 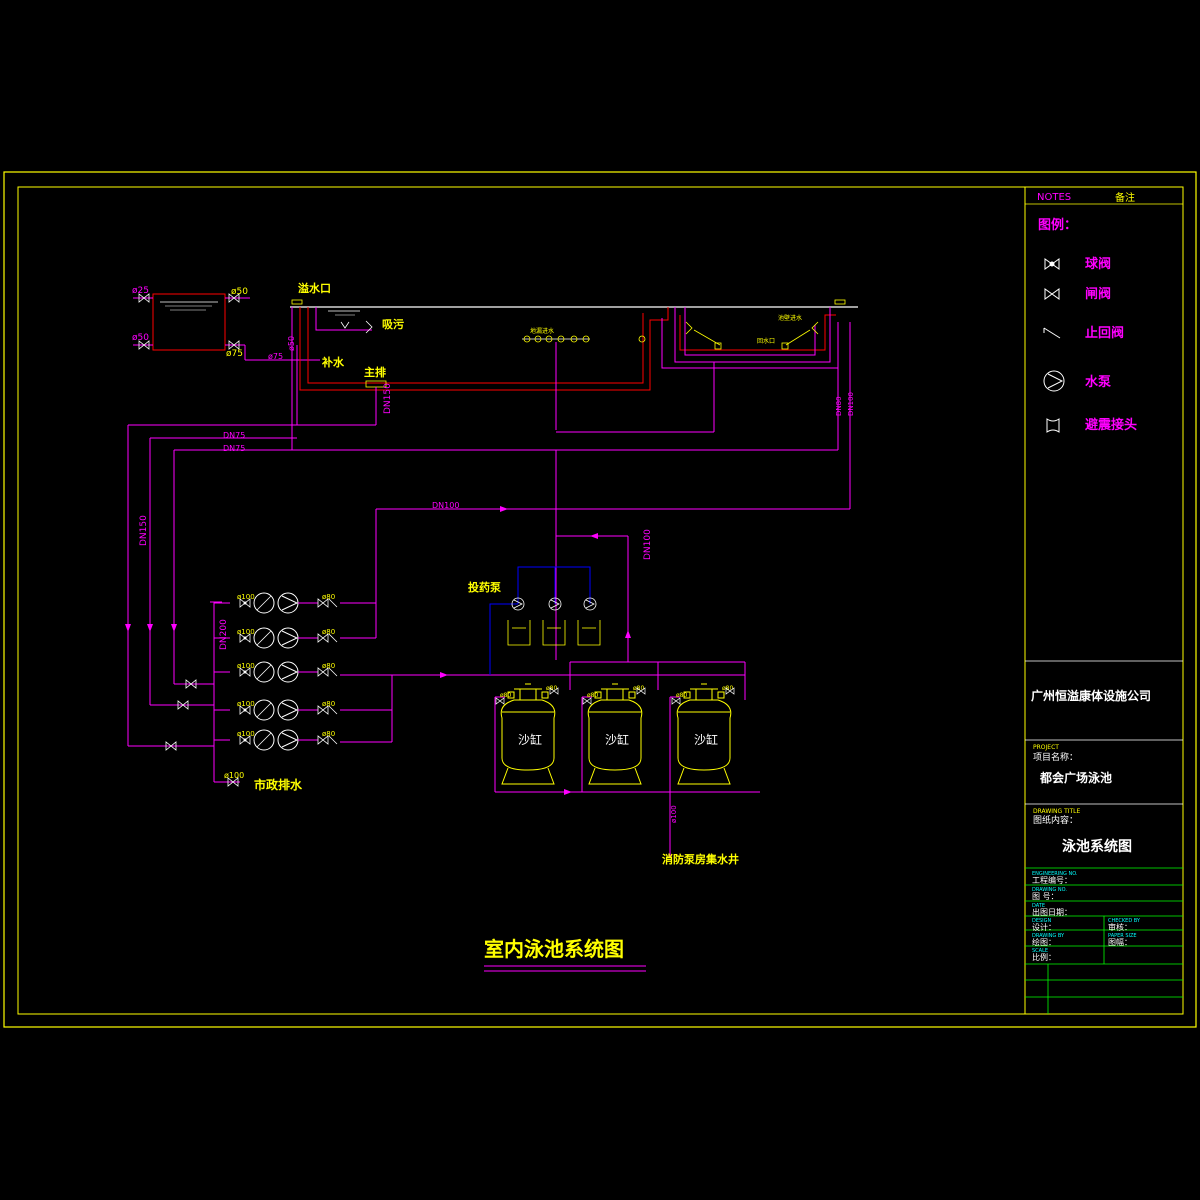 I want to click on label-dn75-a: DN75, so click(x=234, y=435).